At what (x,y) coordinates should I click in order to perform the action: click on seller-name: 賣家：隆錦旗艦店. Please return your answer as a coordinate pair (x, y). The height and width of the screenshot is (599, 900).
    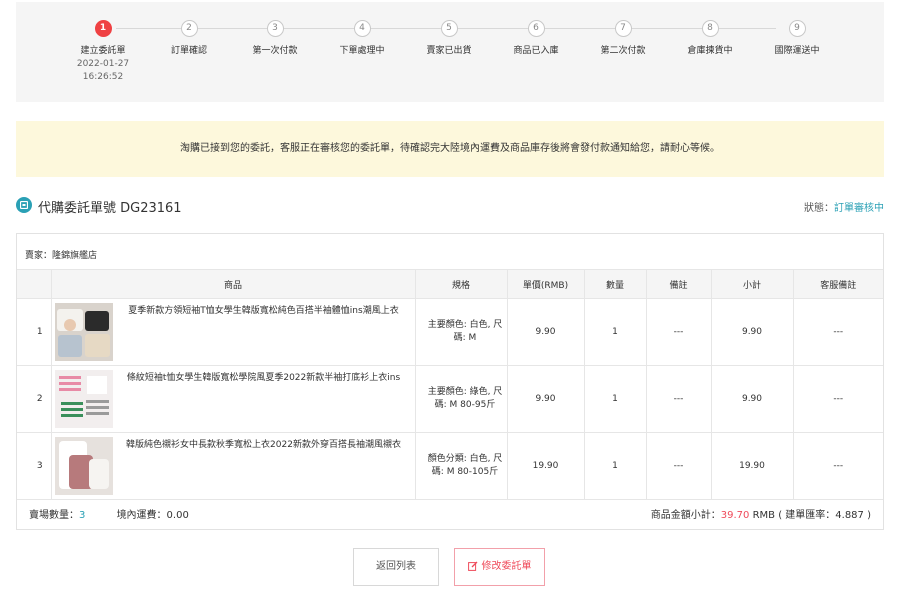
    Looking at the image, I should click on (61, 256).